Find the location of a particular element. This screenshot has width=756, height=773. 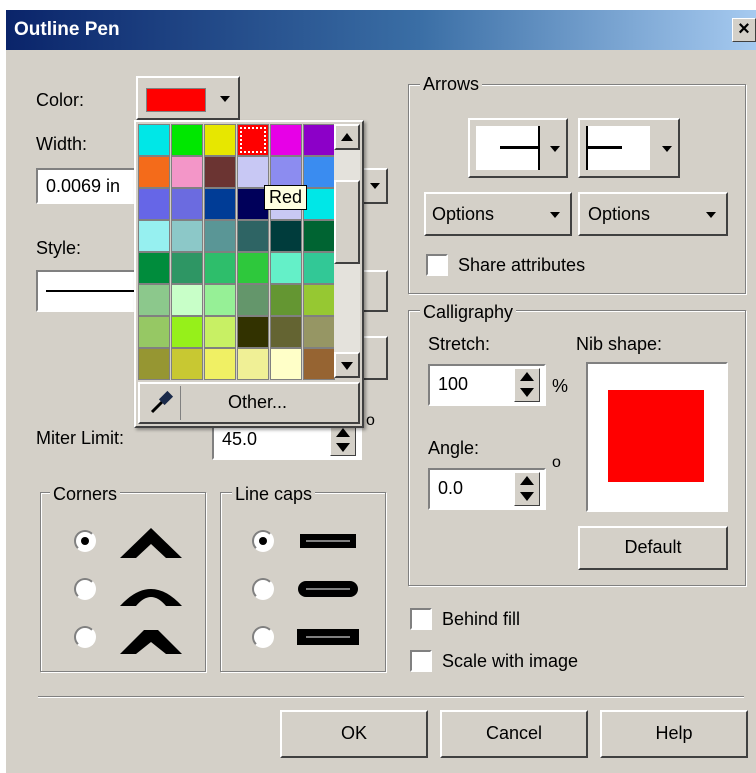

share-attributes-label: Share attributes is located at coordinates (522, 265).